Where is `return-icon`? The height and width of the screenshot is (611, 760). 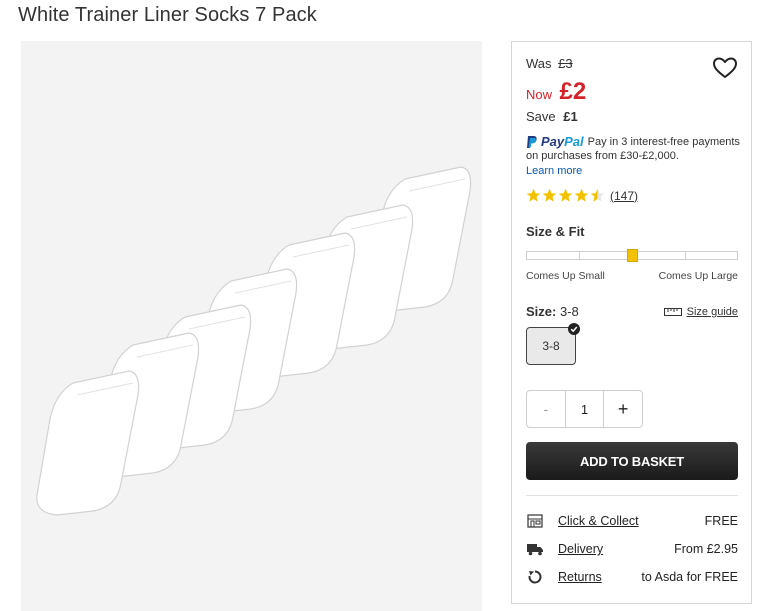
return-icon is located at coordinates (535, 577).